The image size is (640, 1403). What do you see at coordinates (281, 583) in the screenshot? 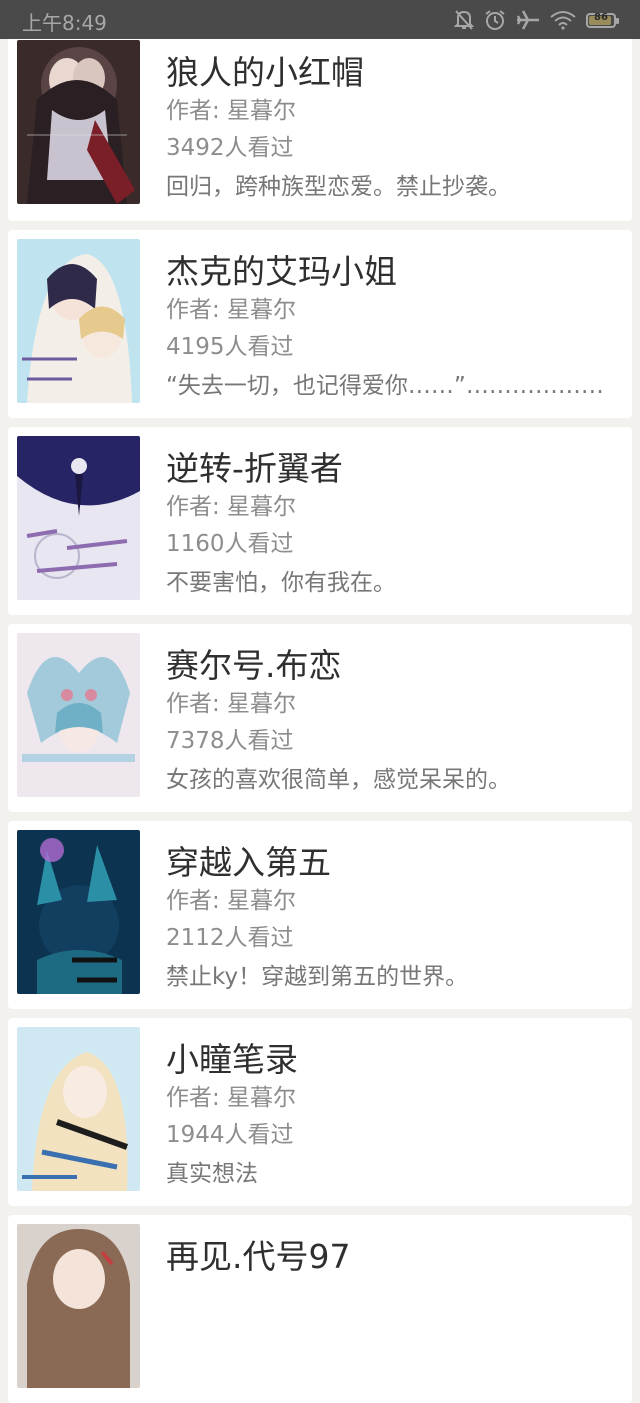
I see `book-description: 不要害怕，你有我在。` at bounding box center [281, 583].